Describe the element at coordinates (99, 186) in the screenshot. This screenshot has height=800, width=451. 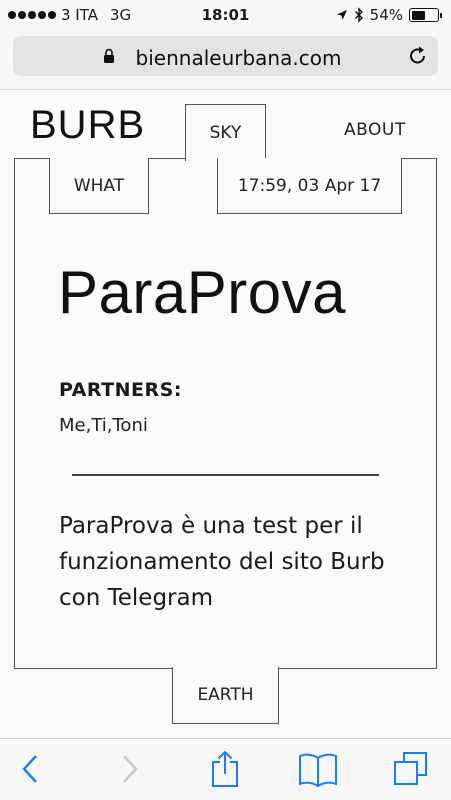
I see `tab-what: WHAT` at that location.